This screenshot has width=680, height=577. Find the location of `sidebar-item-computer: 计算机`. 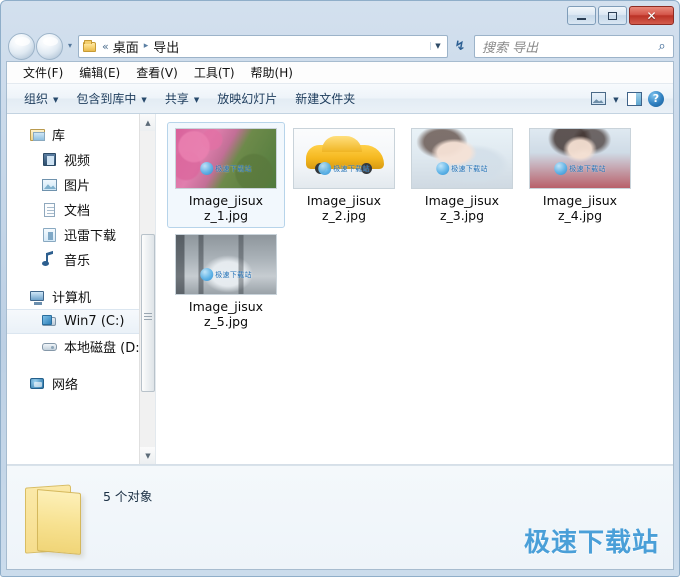

sidebar-item-computer: 计算机 is located at coordinates (81, 296).